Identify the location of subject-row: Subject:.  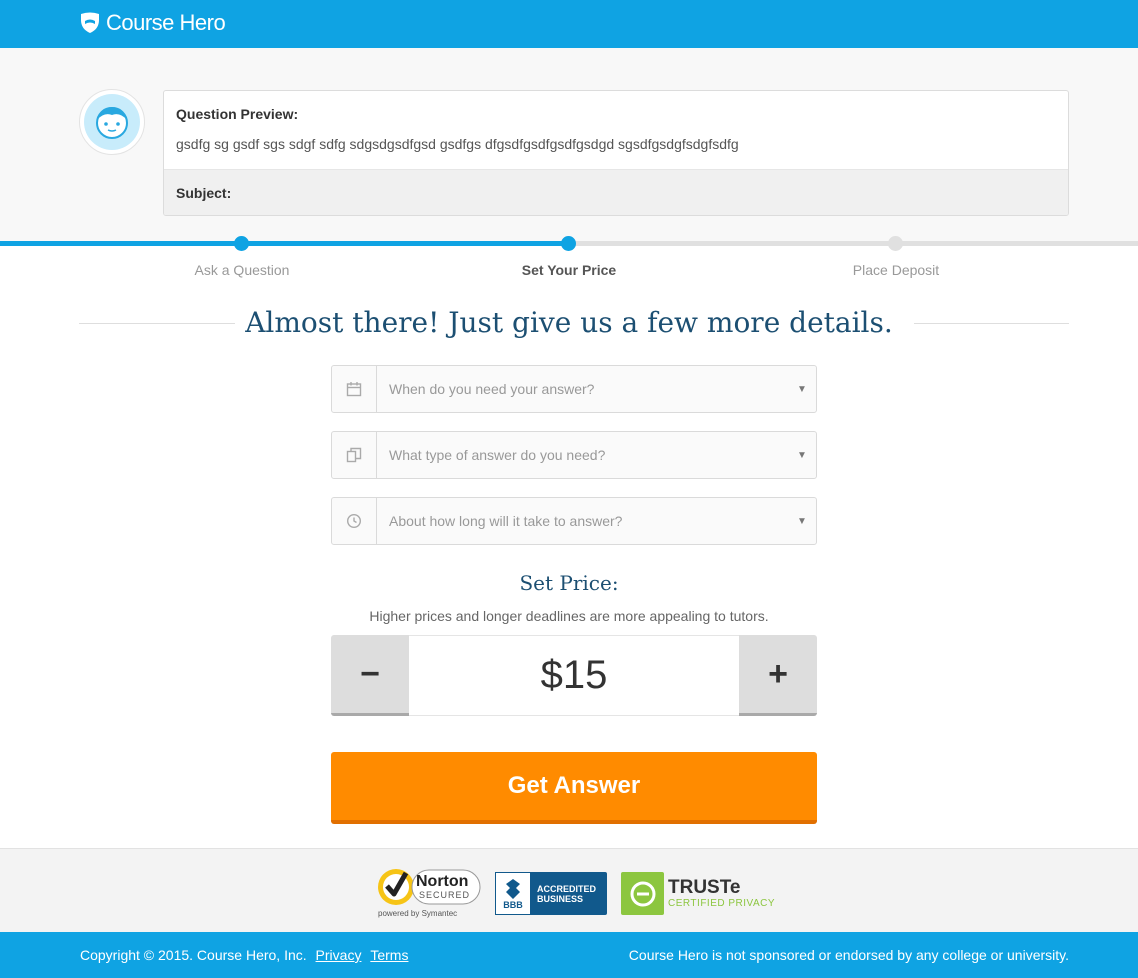
(616, 192).